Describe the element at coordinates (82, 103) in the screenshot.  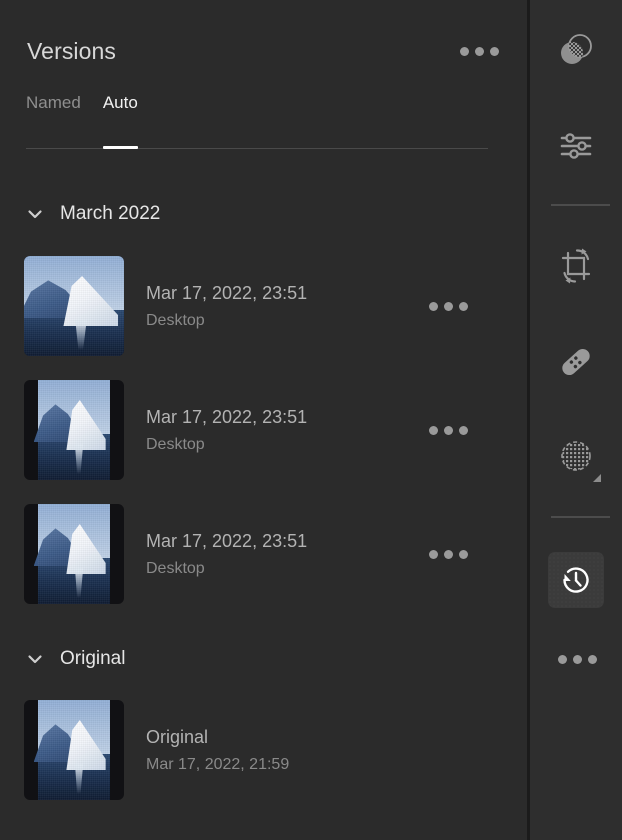
I see `tab-bar: Named Auto` at that location.